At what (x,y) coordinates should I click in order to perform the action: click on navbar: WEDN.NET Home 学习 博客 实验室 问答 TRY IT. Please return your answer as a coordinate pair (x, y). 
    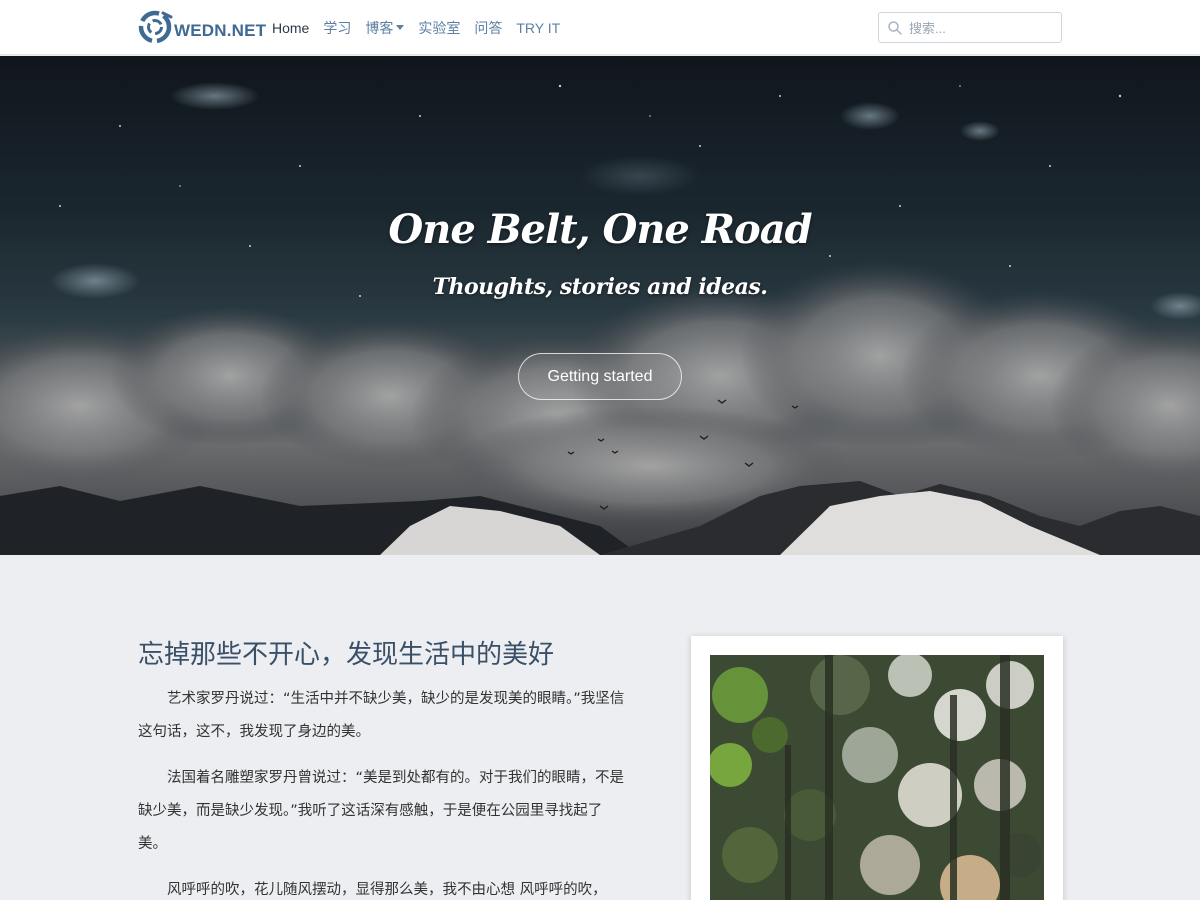
    Looking at the image, I should click on (600, 27).